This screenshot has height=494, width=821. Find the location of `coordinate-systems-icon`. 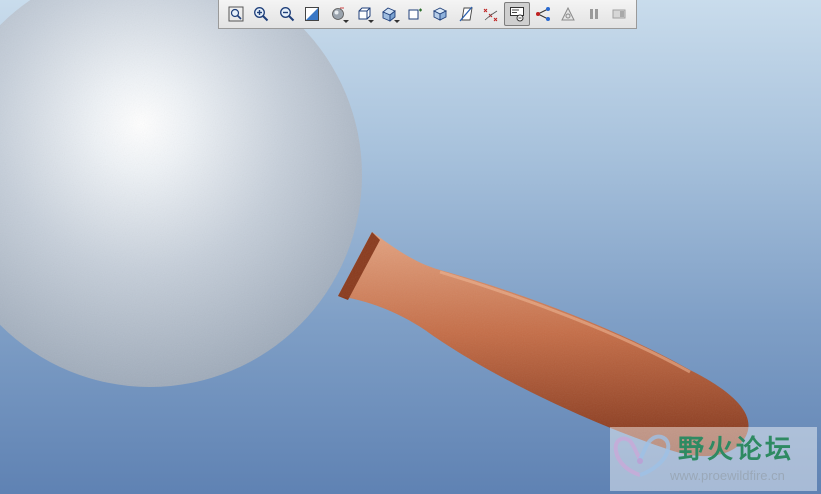

coordinate-systems-icon is located at coordinates (516, 14).